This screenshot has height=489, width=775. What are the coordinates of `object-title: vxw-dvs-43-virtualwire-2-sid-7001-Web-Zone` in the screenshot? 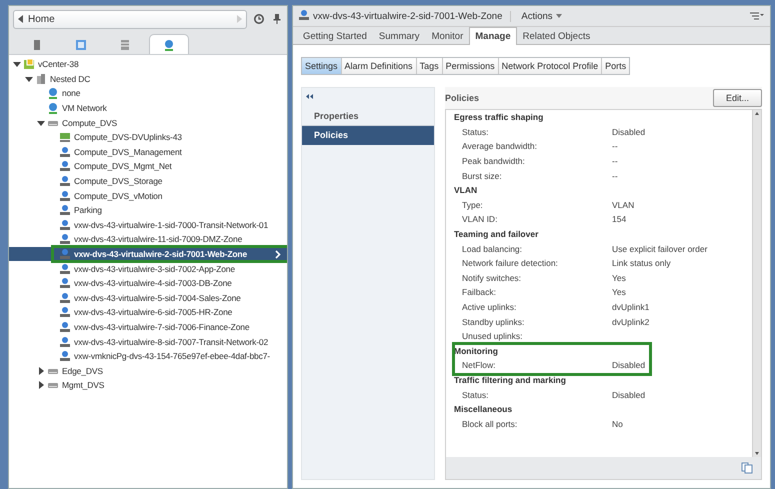 It's located at (411, 16).